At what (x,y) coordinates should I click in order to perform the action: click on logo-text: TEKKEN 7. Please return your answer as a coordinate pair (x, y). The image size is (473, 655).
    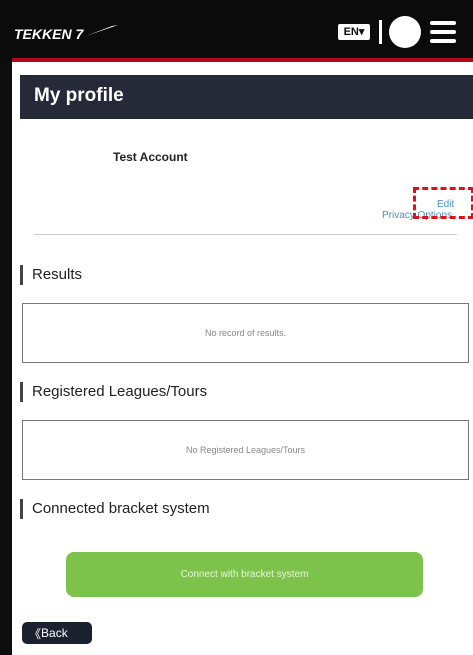
    Looking at the image, I should click on (49, 34).